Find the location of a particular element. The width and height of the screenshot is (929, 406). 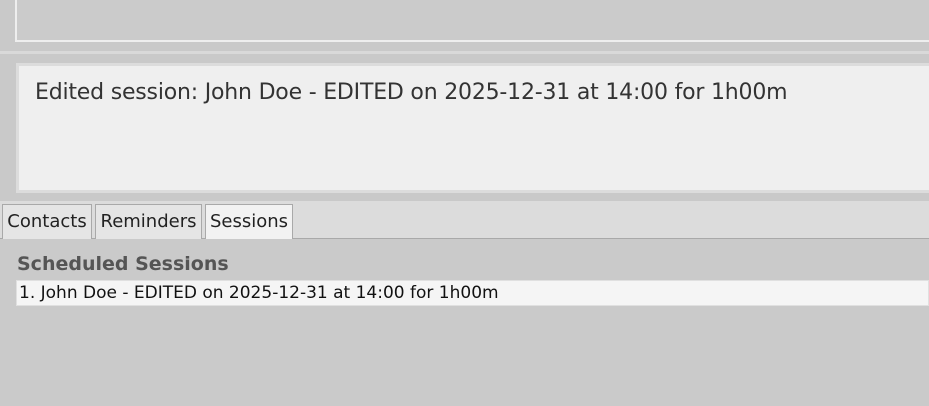

tab-reminders: Reminders is located at coordinates (148, 221).